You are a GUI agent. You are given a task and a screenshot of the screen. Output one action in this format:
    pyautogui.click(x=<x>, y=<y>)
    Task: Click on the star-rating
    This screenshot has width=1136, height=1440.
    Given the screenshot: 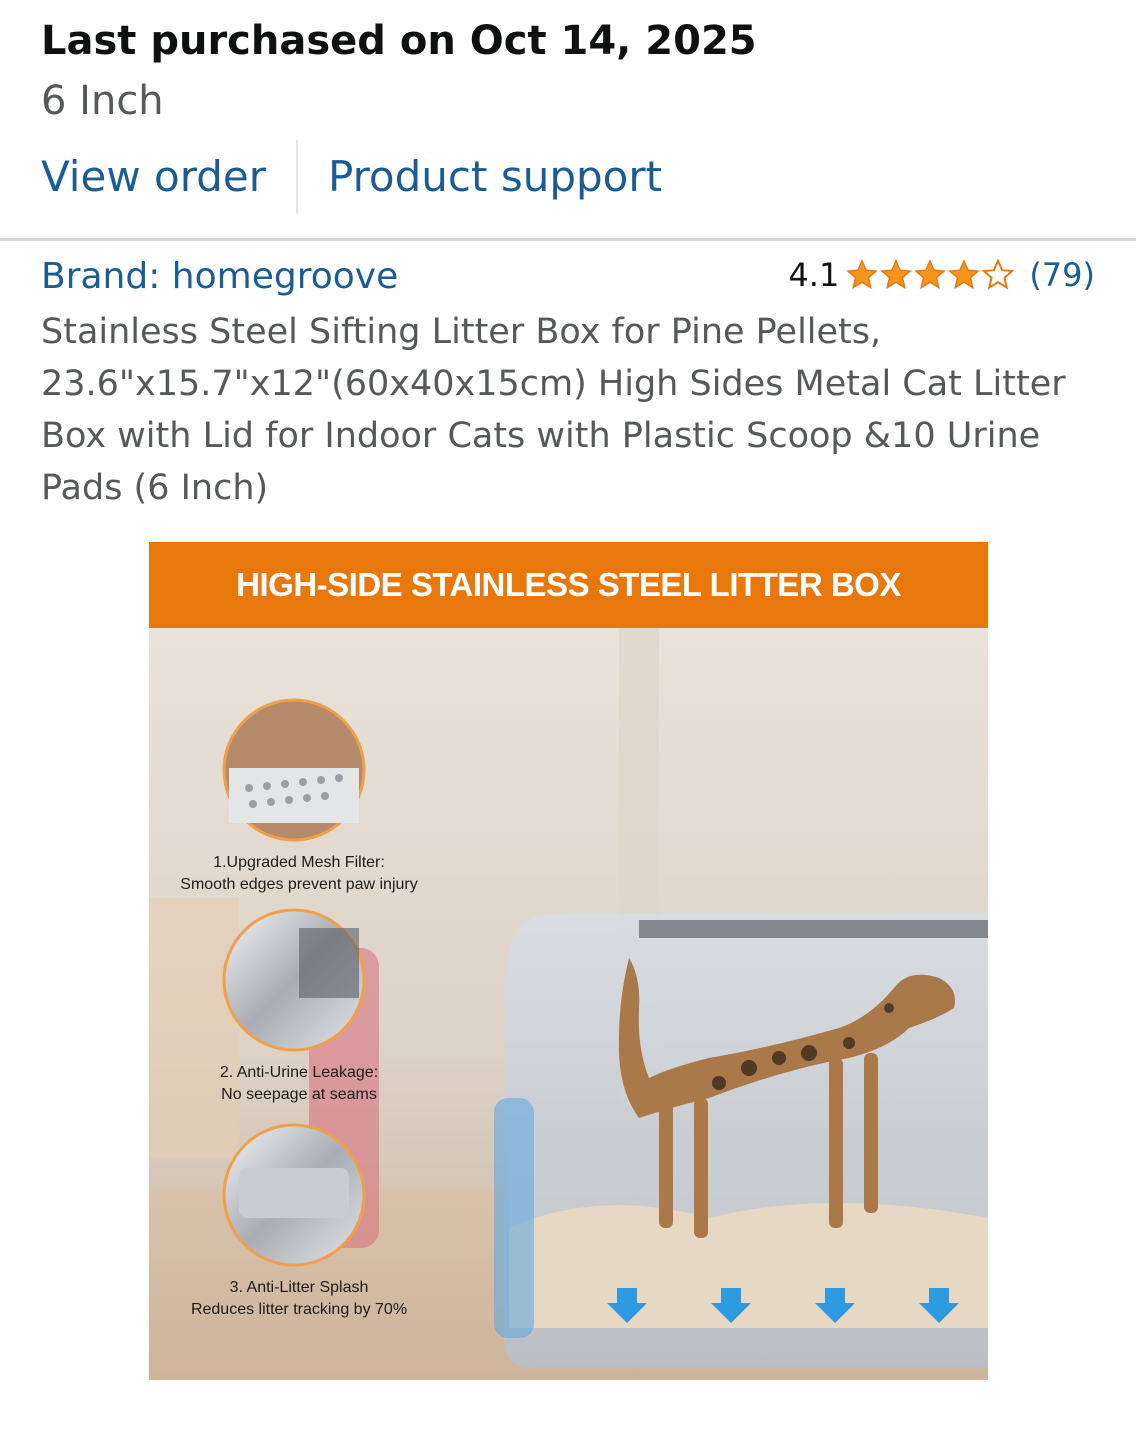 What is the action you would take?
    pyautogui.click(x=930, y=275)
    